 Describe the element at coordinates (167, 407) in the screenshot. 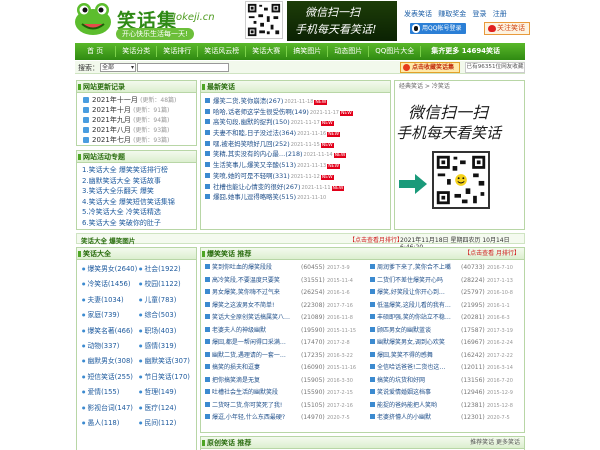

I see `category-link: 医疗(124)` at that location.